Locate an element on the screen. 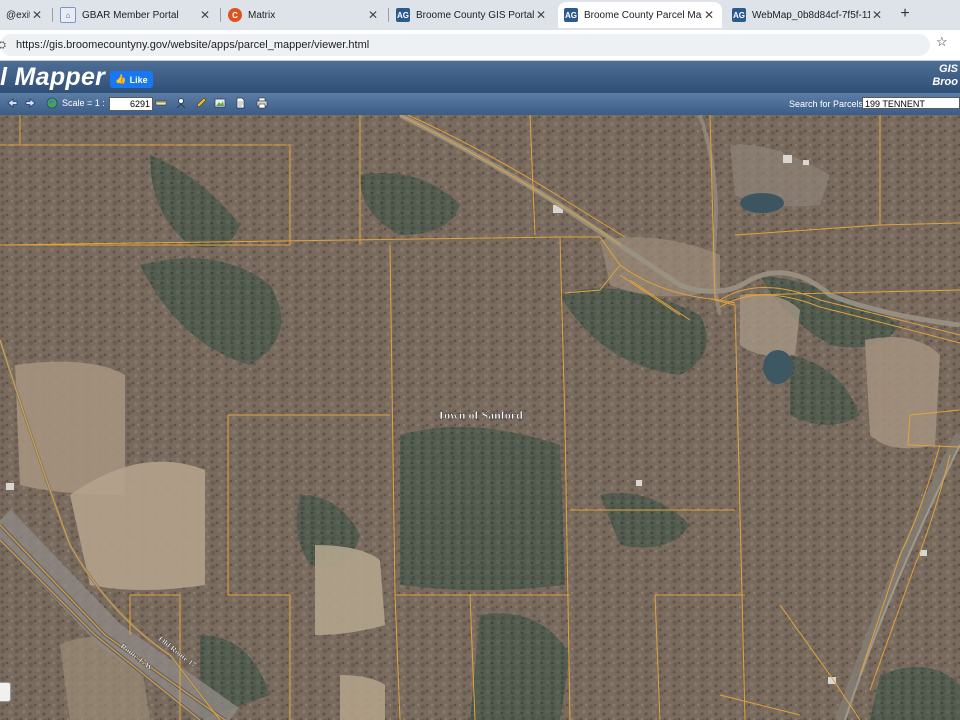 The image size is (960, 720). map-panel-toggle is located at coordinates (5, 692).